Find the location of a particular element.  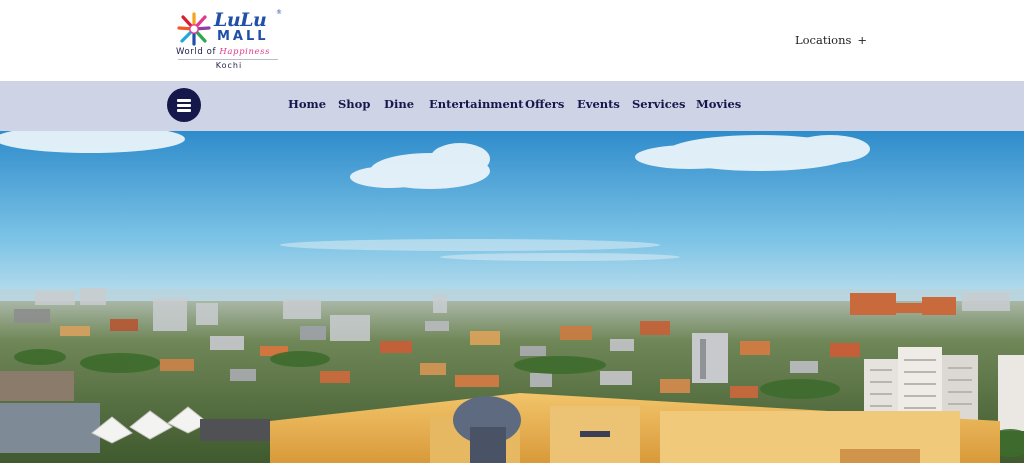

nav-entertainment: Entertainment is located at coordinates (476, 104).